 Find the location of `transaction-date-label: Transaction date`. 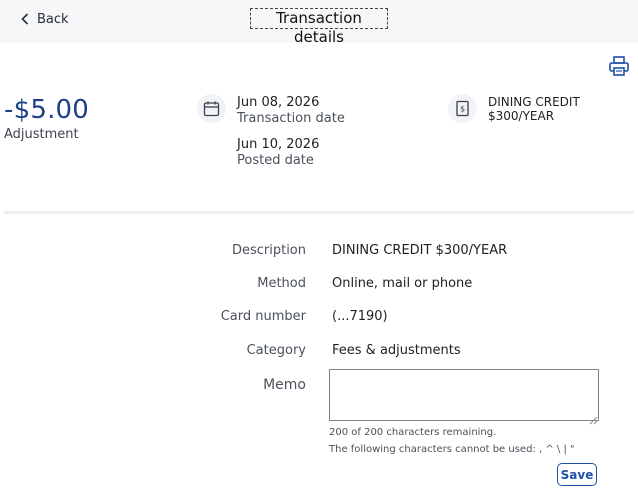

transaction-date-label: Transaction date is located at coordinates (291, 118).